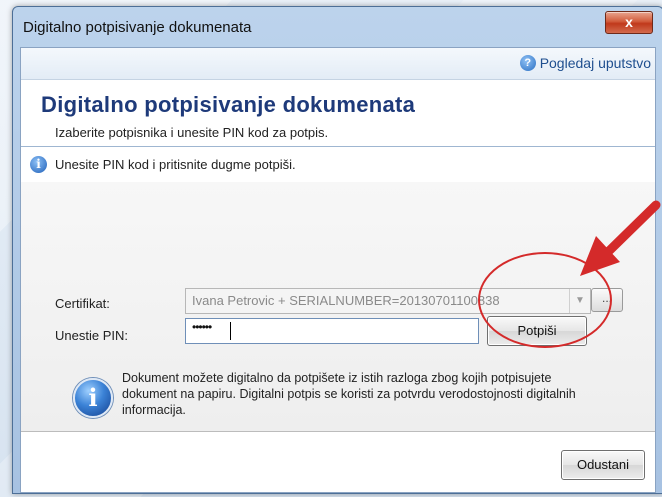  Describe the element at coordinates (579, 301) in the screenshot. I see `chevron-down-icon: ▼` at that location.